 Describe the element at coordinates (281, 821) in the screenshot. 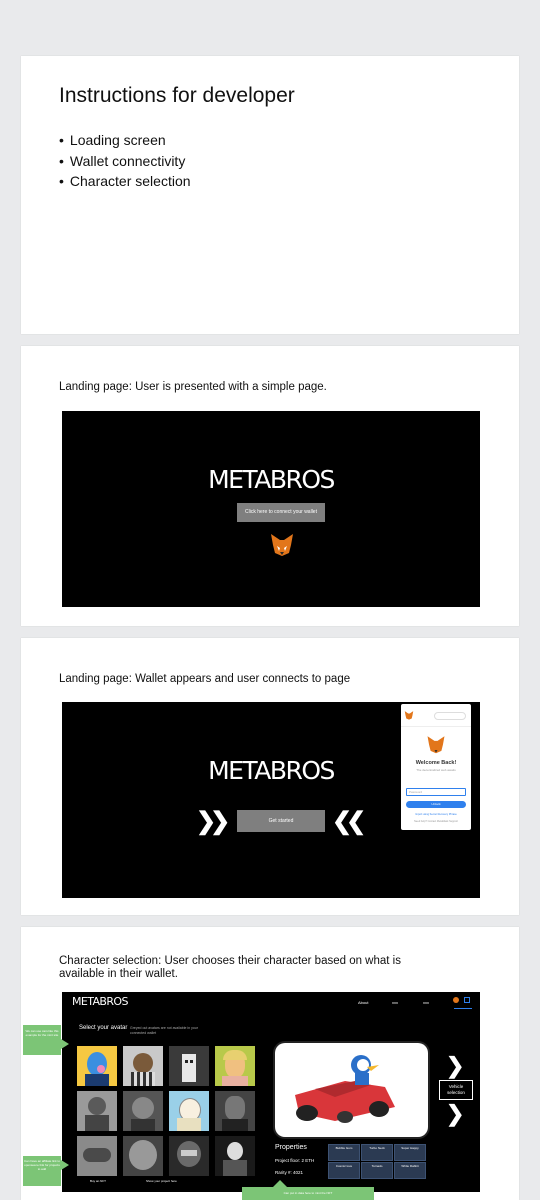

I see `get-started-button: Get started` at that location.